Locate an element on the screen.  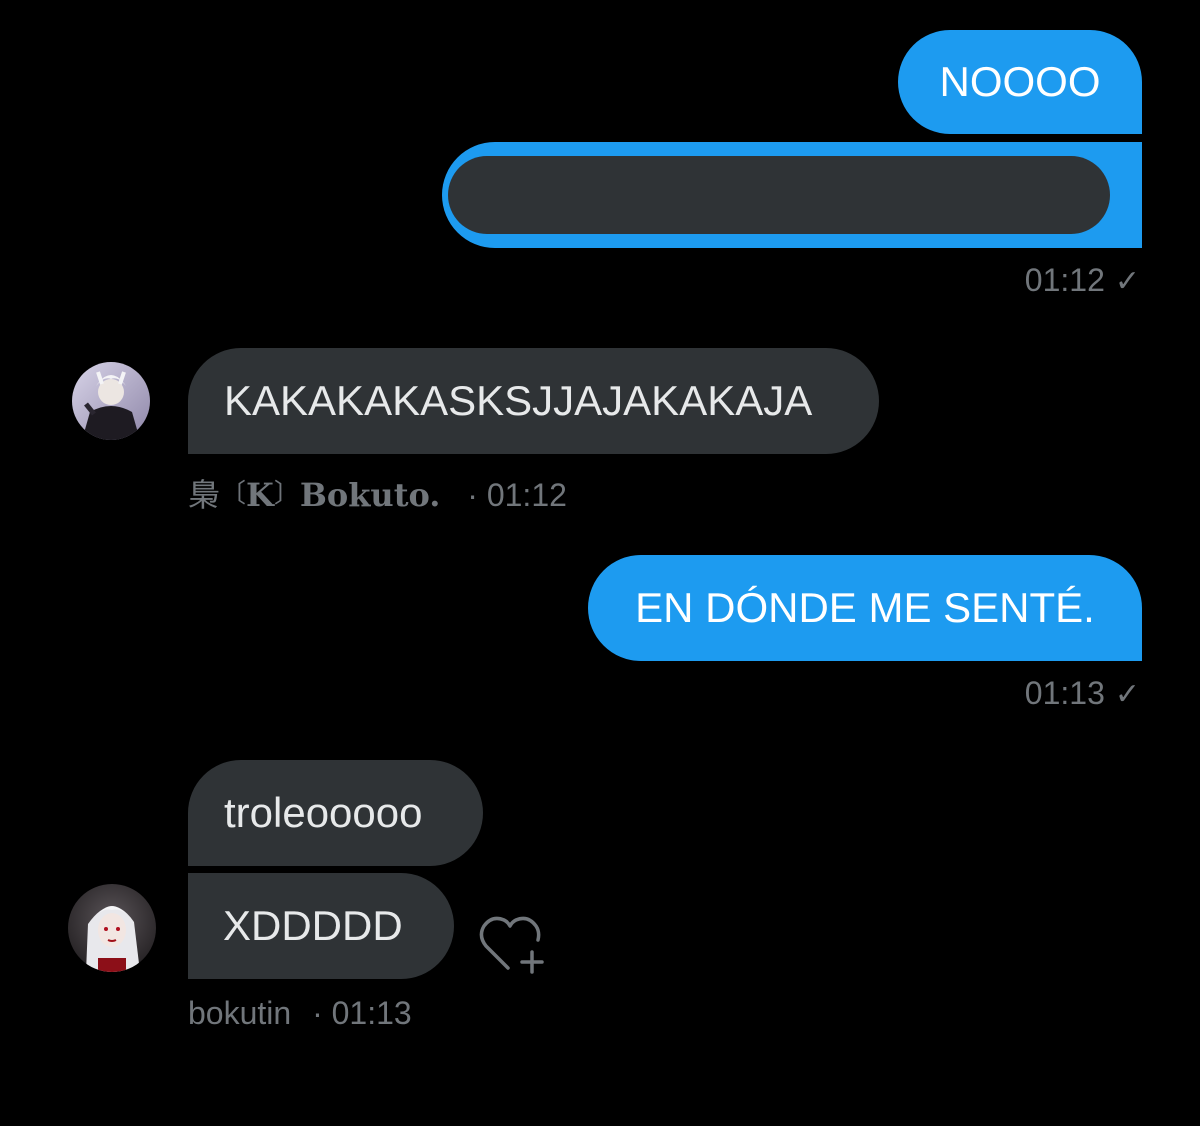
heart-plus-icon is located at coordinates (513, 945).